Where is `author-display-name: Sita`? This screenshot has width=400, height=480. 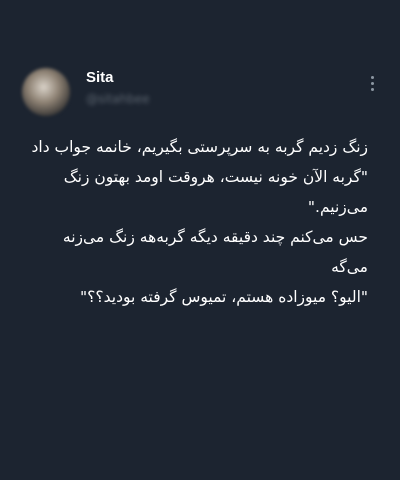 author-display-name: Sita is located at coordinates (100, 78).